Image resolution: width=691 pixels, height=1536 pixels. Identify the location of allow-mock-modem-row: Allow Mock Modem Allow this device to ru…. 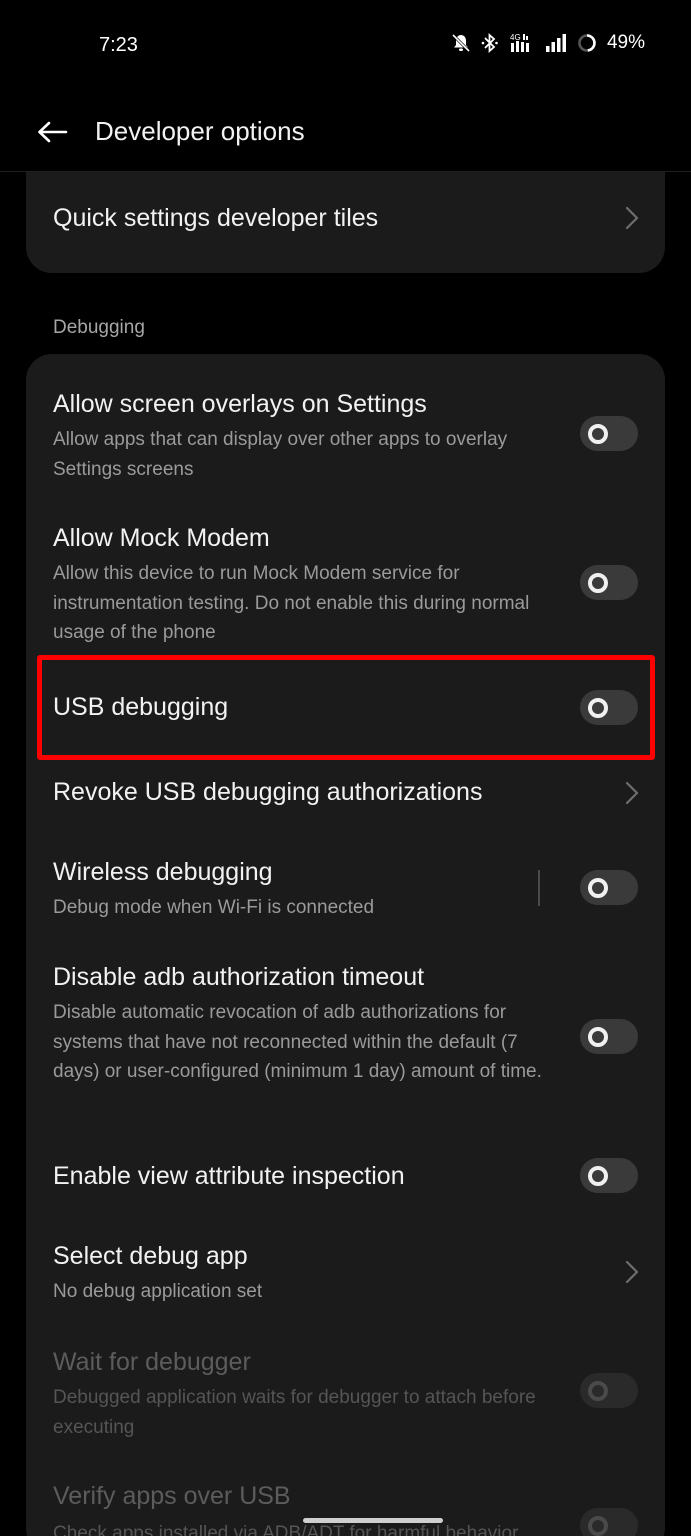
(345, 585).